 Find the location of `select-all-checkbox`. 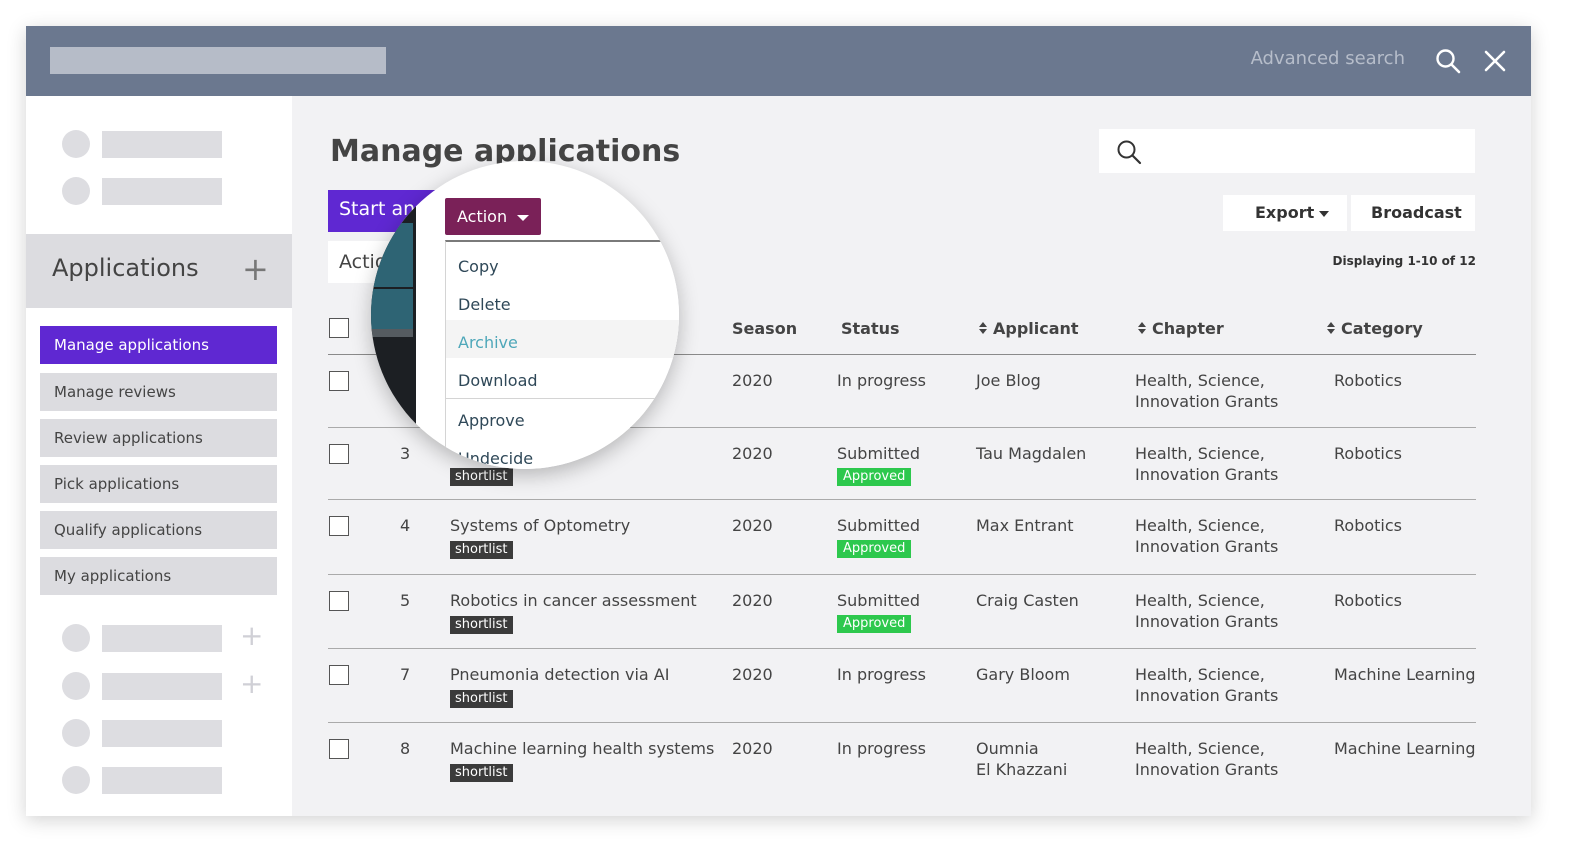

select-all-checkbox is located at coordinates (339, 328).